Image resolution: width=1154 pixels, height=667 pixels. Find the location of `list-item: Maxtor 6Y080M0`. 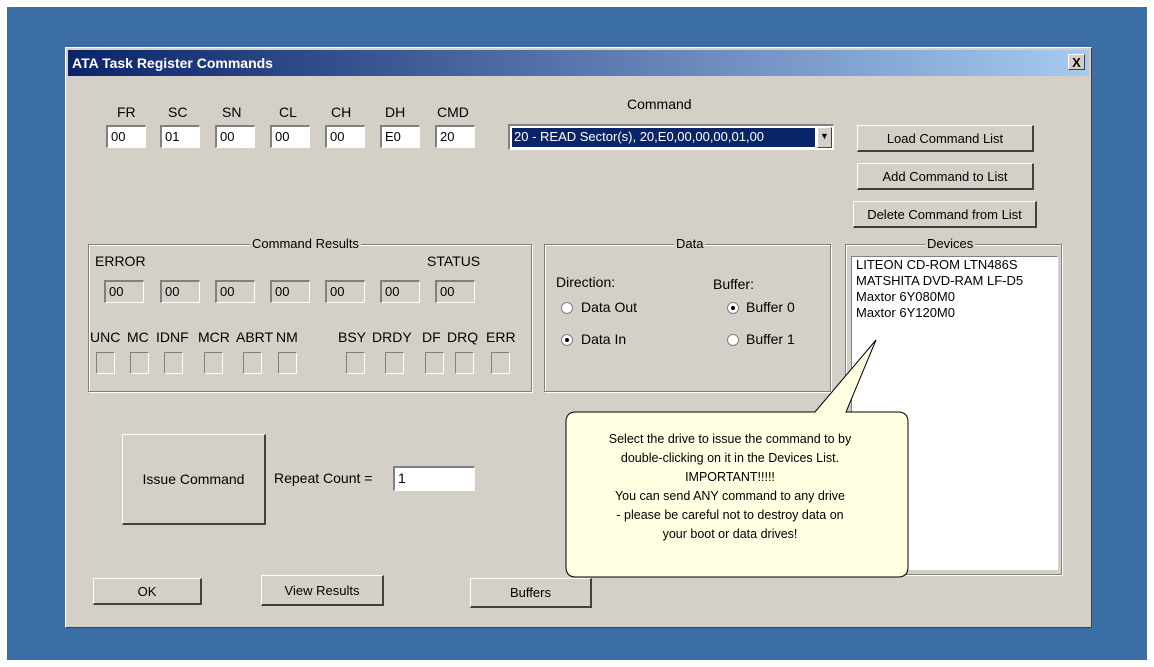

list-item: Maxtor 6Y080M0 is located at coordinates (954, 297).